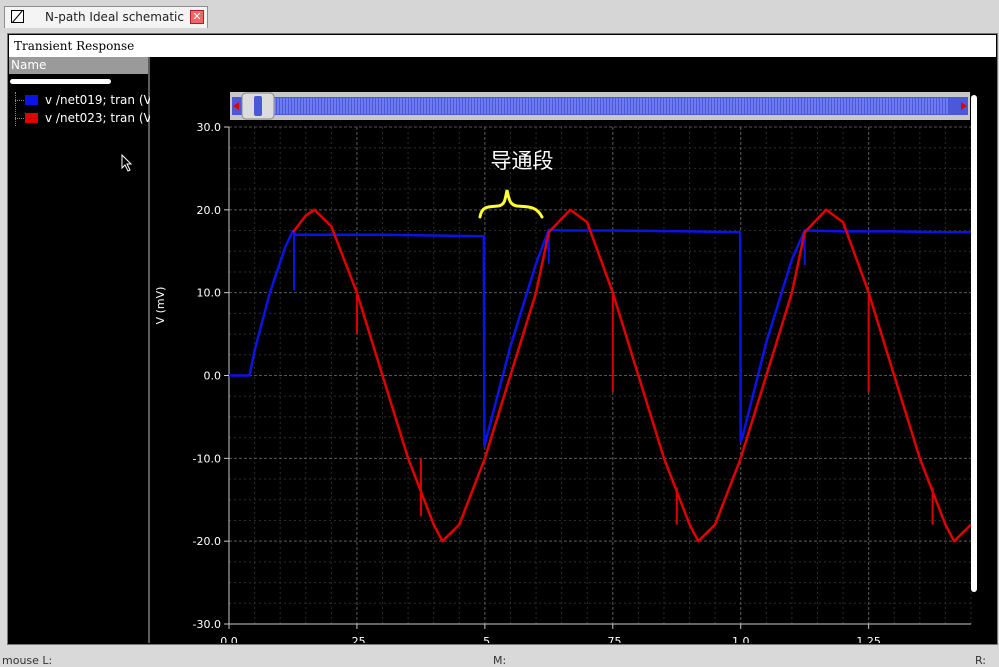 The width and height of the screenshot is (999, 667). Describe the element at coordinates (522, 161) in the screenshot. I see `annotation-label: 导通段` at that location.